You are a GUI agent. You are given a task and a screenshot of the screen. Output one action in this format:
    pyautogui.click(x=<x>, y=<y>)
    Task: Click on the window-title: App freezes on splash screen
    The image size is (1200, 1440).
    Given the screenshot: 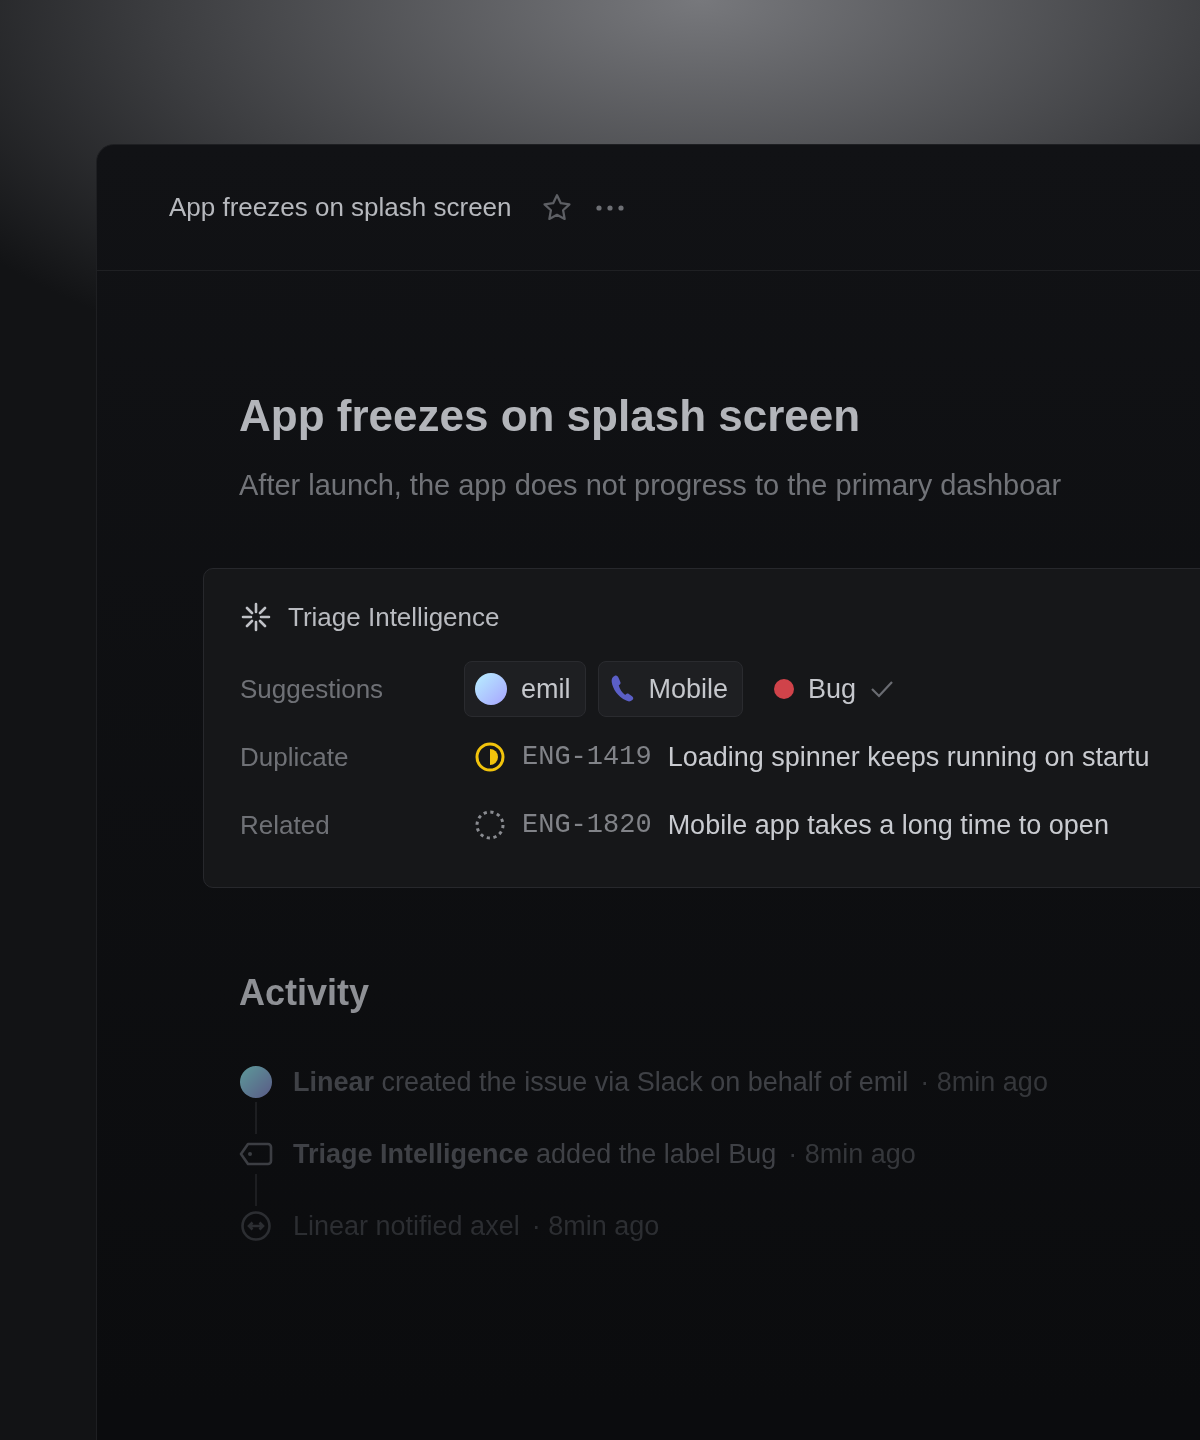 What is the action you would take?
    pyautogui.click(x=340, y=207)
    